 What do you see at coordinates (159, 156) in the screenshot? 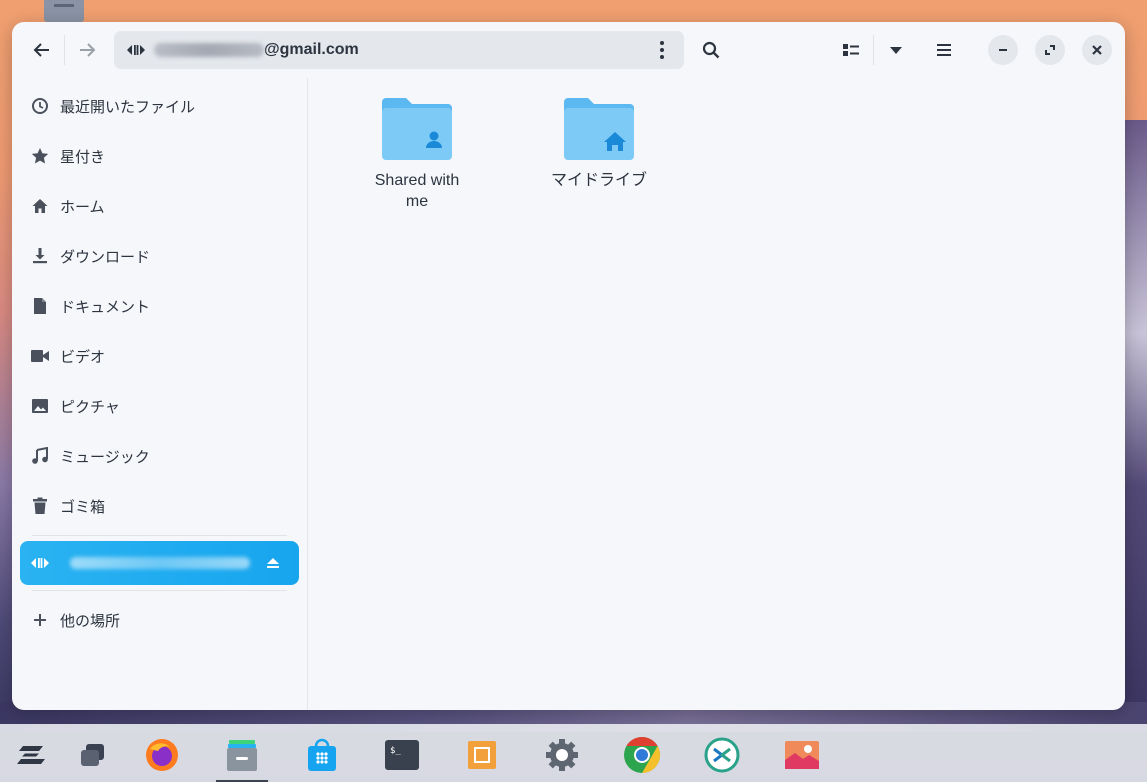
I see `sidebar-item-starred: 星付き` at bounding box center [159, 156].